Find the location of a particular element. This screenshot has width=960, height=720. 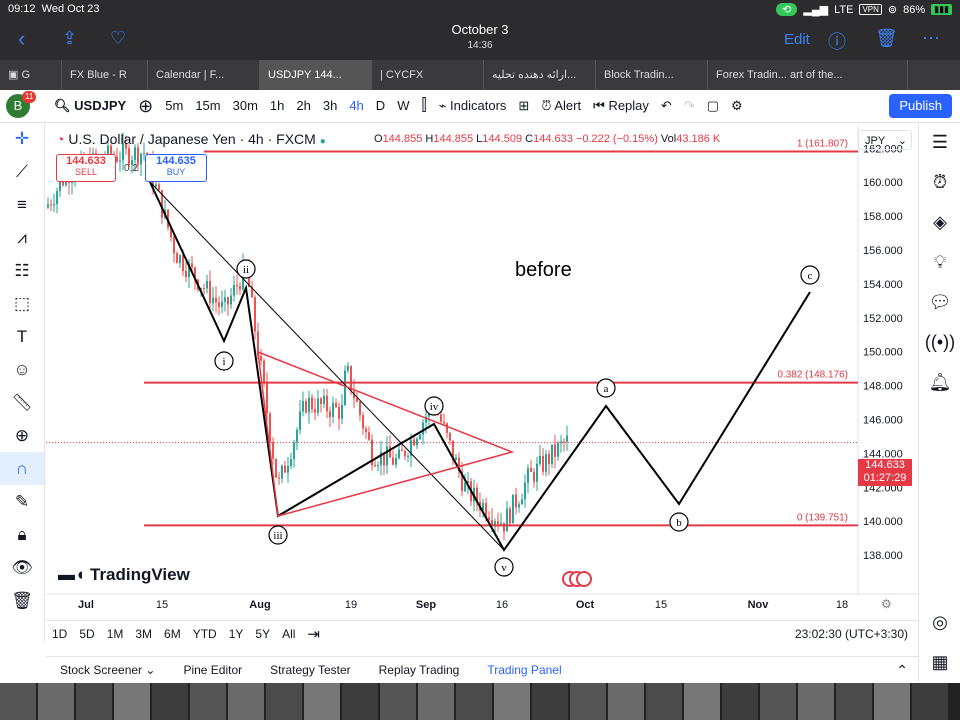

tab-strategy-tester: Strategy Tester is located at coordinates (310, 670).